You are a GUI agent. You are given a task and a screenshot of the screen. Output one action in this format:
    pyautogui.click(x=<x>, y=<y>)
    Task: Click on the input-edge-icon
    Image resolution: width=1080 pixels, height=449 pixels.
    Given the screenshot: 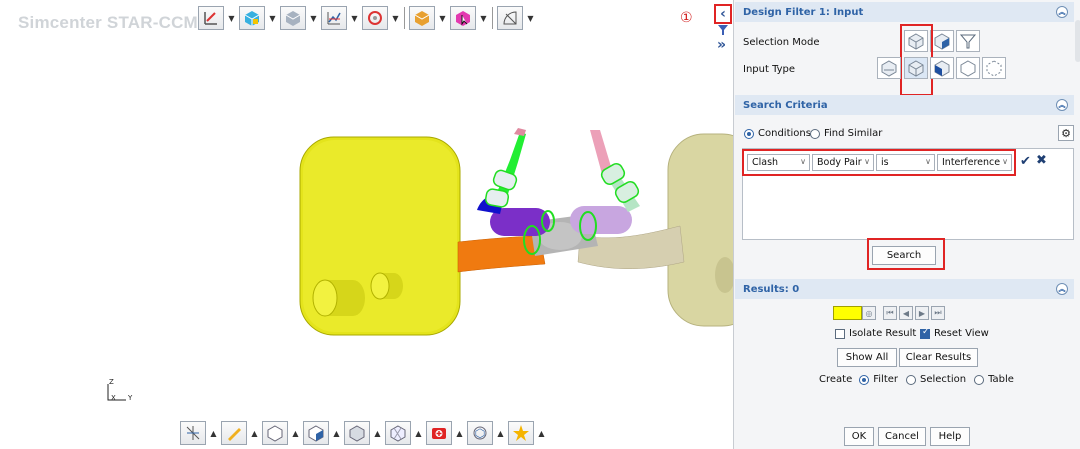 What is the action you would take?
    pyautogui.click(x=968, y=68)
    